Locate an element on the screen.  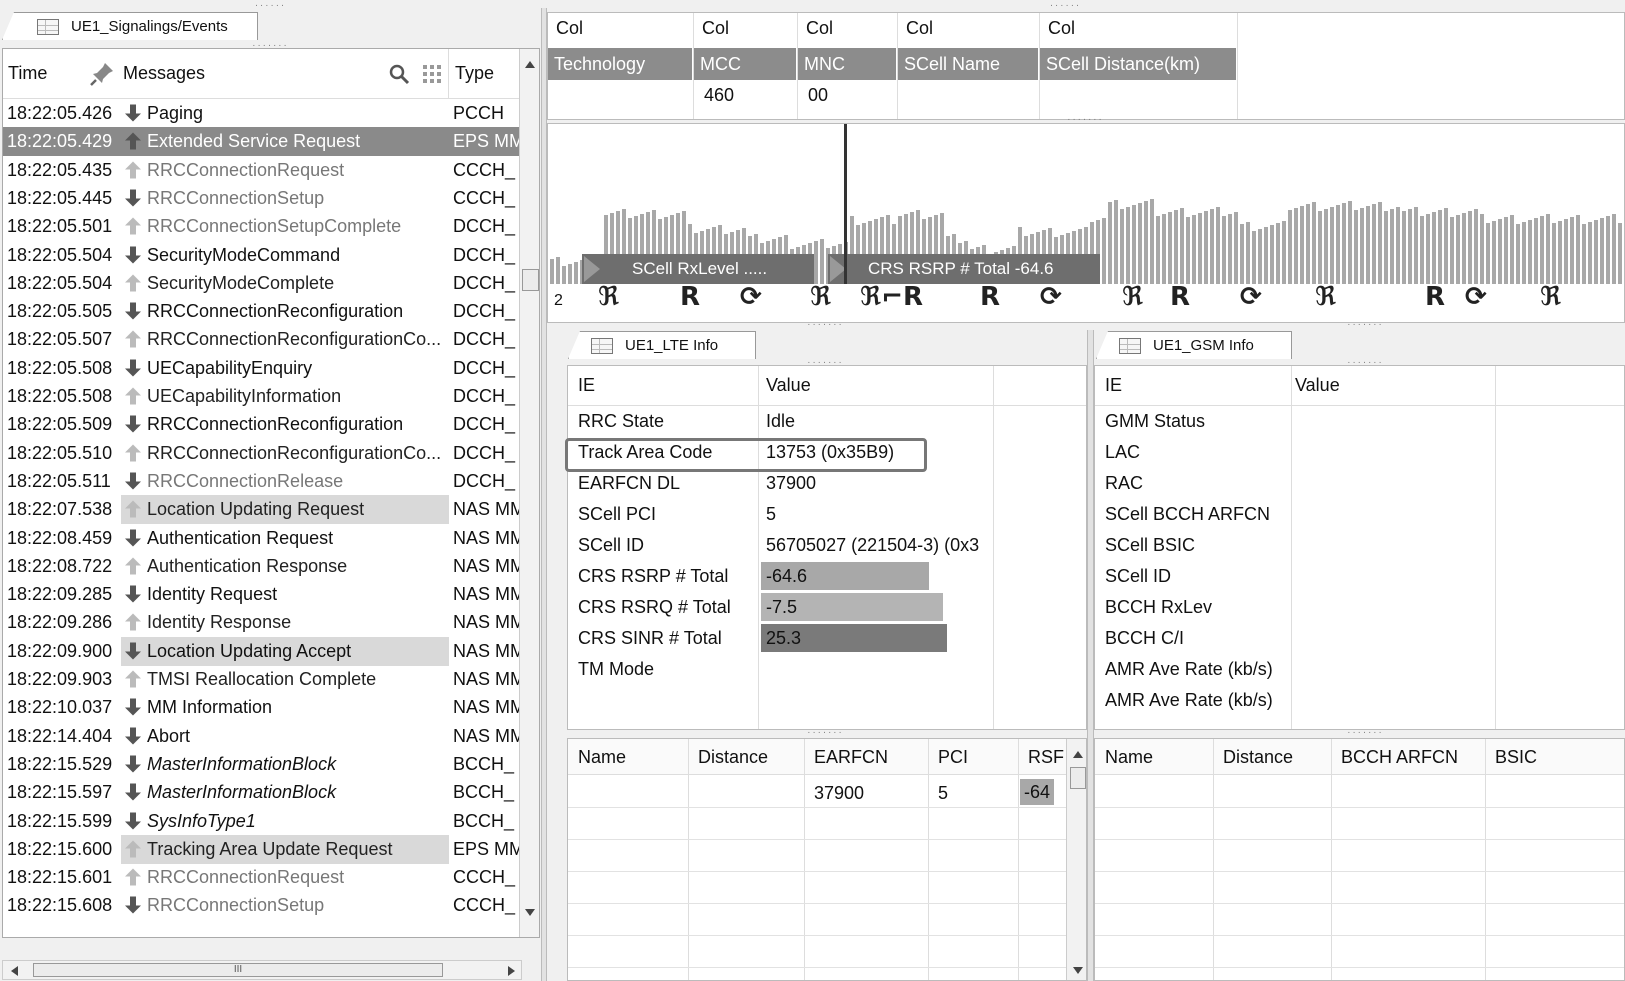
tab-gsm-info: UE1_GSM Info is located at coordinates (1194, 345).